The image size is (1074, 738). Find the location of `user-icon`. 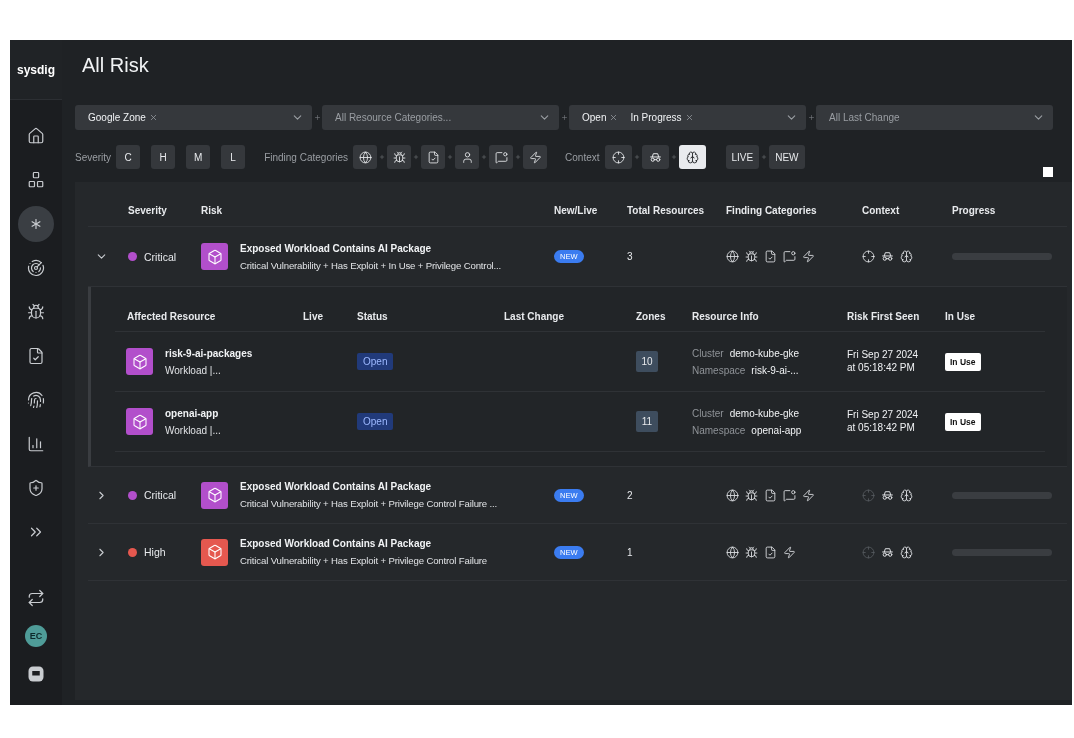

user-icon is located at coordinates (467, 157).